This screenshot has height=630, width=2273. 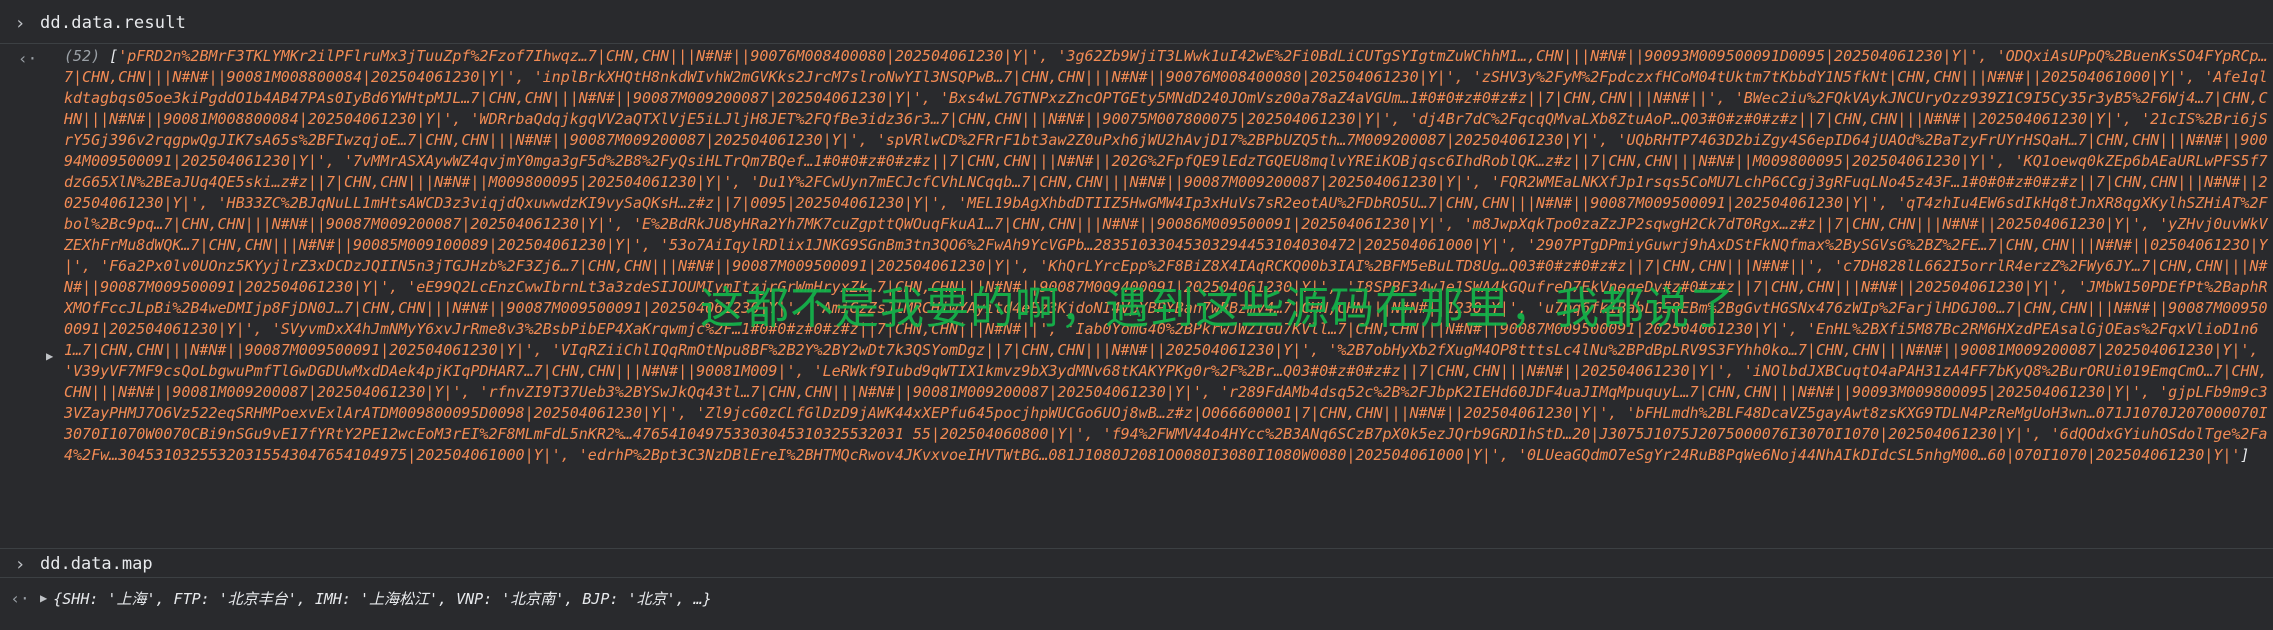 I want to click on console-input-row-1: › dd.data.result, so click(x=1136, y=23).